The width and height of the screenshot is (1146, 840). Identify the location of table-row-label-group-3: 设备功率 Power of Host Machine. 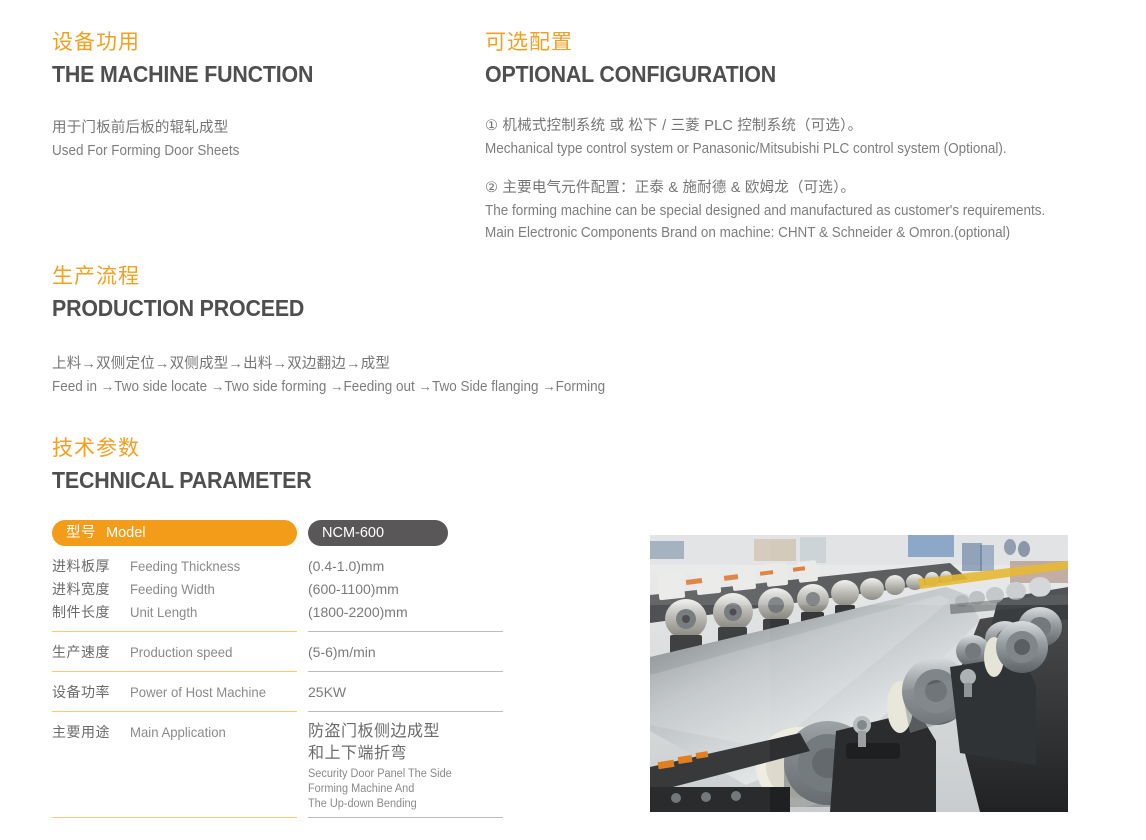
(174, 687).